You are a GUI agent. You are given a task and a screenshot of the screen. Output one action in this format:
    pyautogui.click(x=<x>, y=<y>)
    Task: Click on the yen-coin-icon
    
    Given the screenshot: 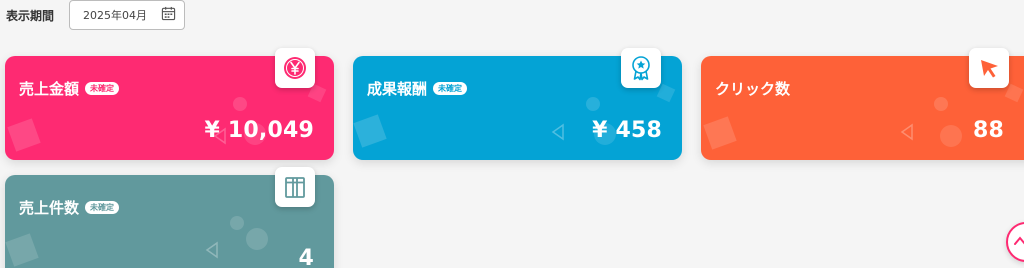 What is the action you would take?
    pyautogui.click(x=295, y=68)
    